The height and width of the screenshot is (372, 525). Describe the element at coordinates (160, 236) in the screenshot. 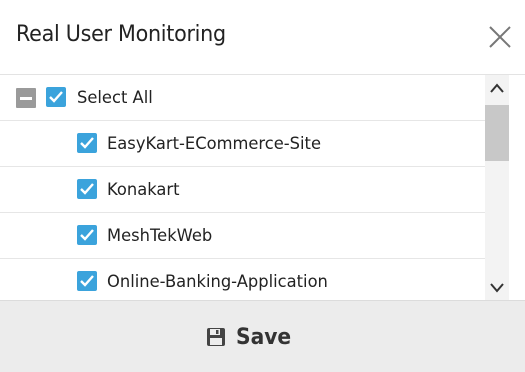

I see `item-label: MeshTekWeb` at that location.